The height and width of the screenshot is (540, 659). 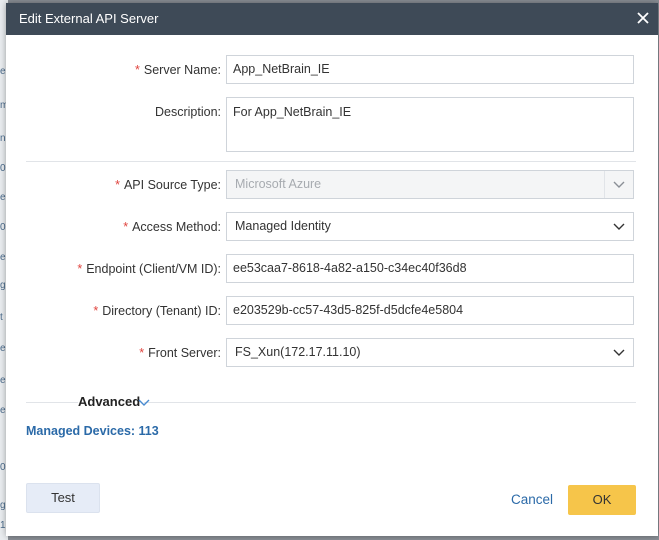 I want to click on advanced-toggle: Advanced, so click(x=111, y=401).